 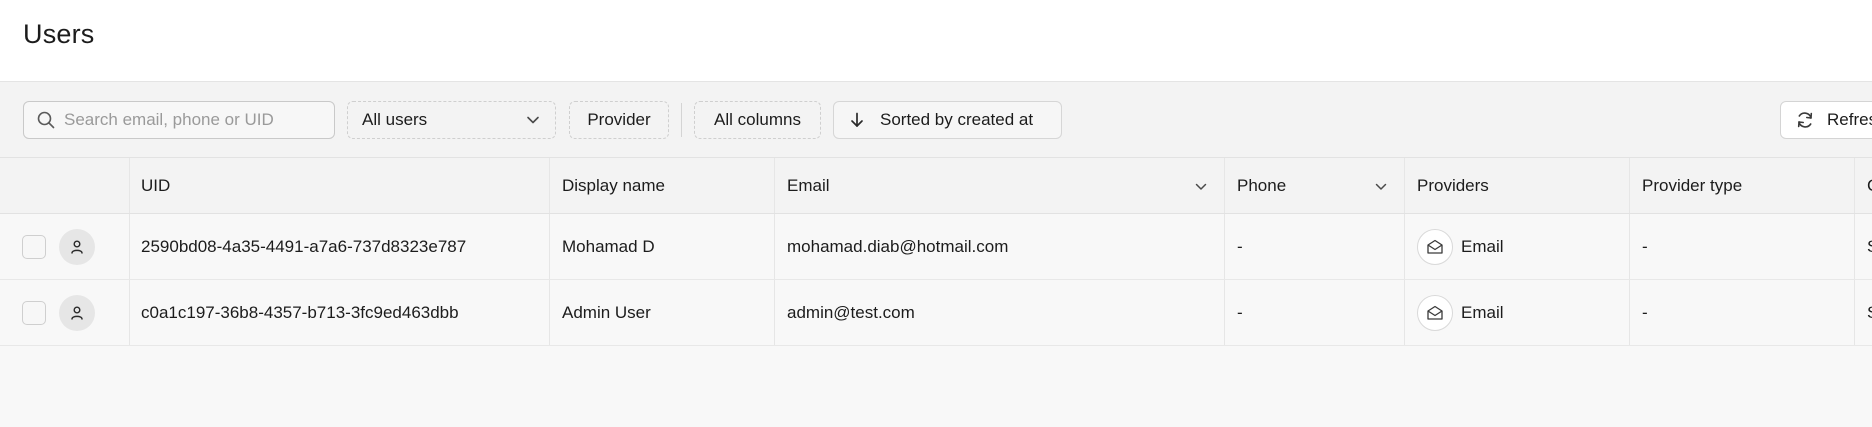 I want to click on provider-filter-label: Provider, so click(x=619, y=119).